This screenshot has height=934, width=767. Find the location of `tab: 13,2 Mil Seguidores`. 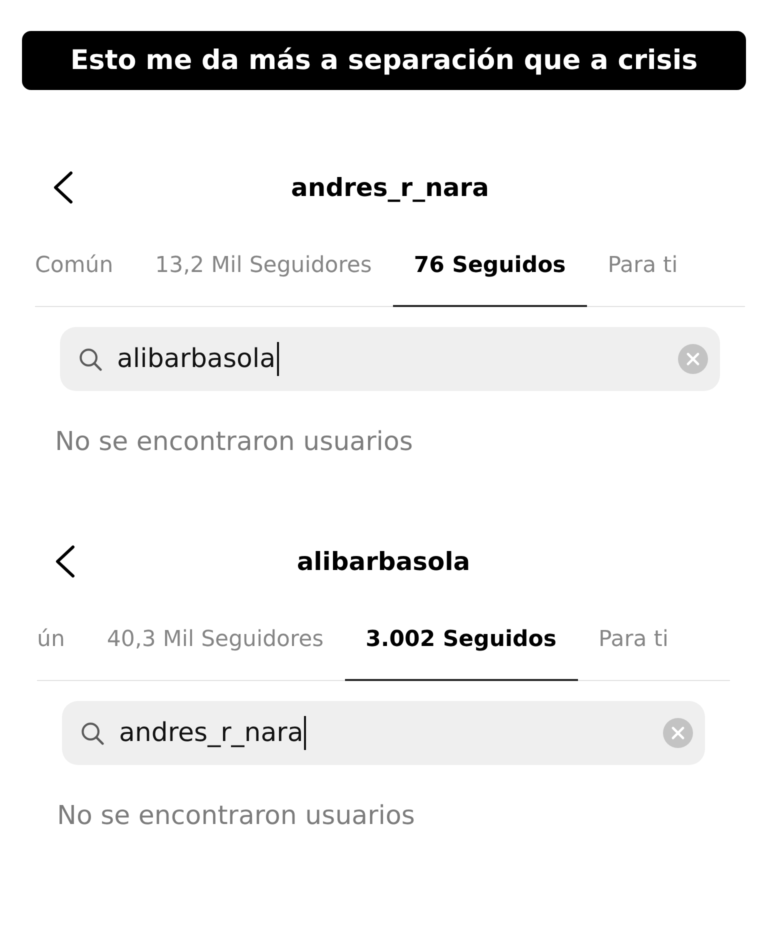

tab: 13,2 Mil Seguidores is located at coordinates (263, 273).